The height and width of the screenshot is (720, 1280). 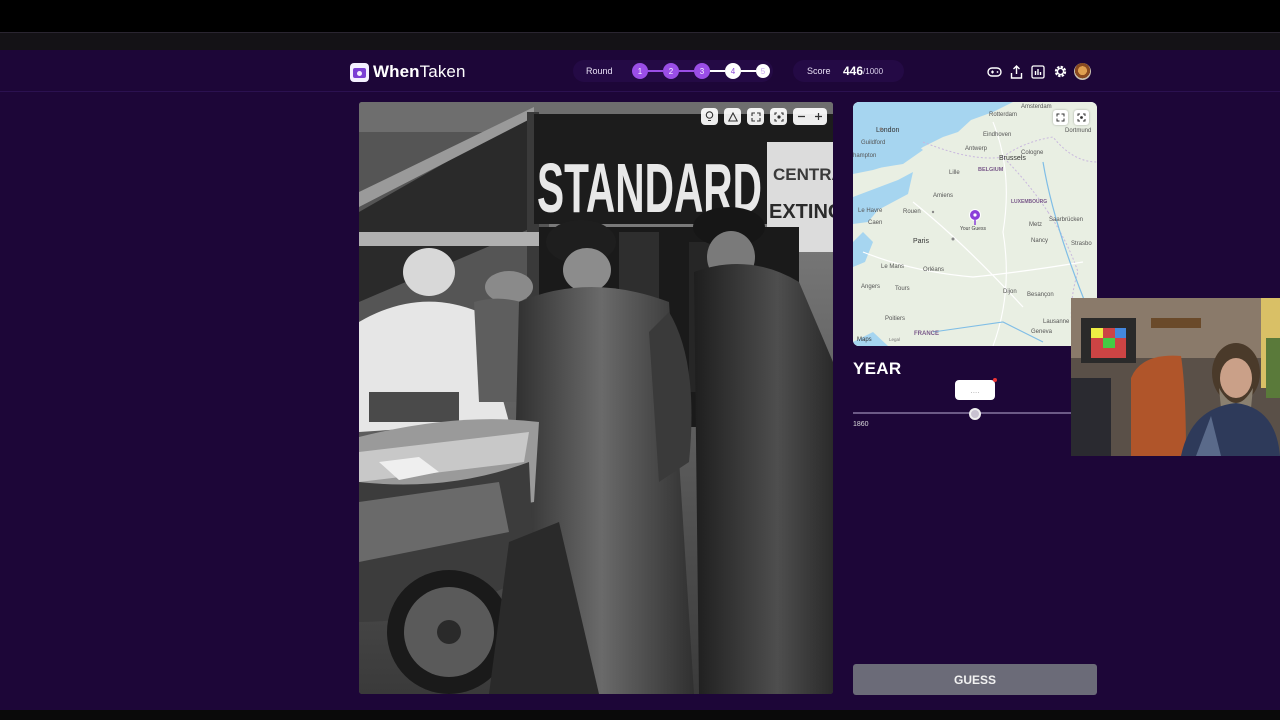 What do you see at coordinates (926, 334) in the screenshot?
I see `map-label-france: FRANCE` at bounding box center [926, 334].